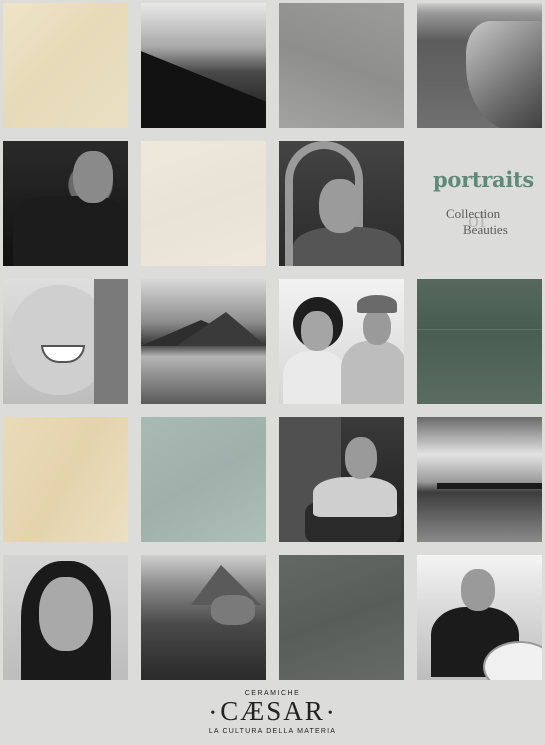 This screenshot has height=745, width=545. What do you see at coordinates (203, 203) in the screenshot?
I see `cream-stone-tile` at bounding box center [203, 203].